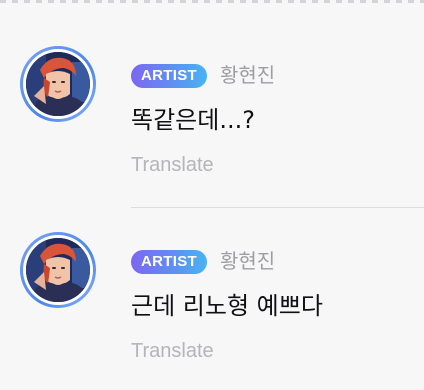  What do you see at coordinates (277, 207) in the screenshot?
I see `comment-divider` at bounding box center [277, 207].